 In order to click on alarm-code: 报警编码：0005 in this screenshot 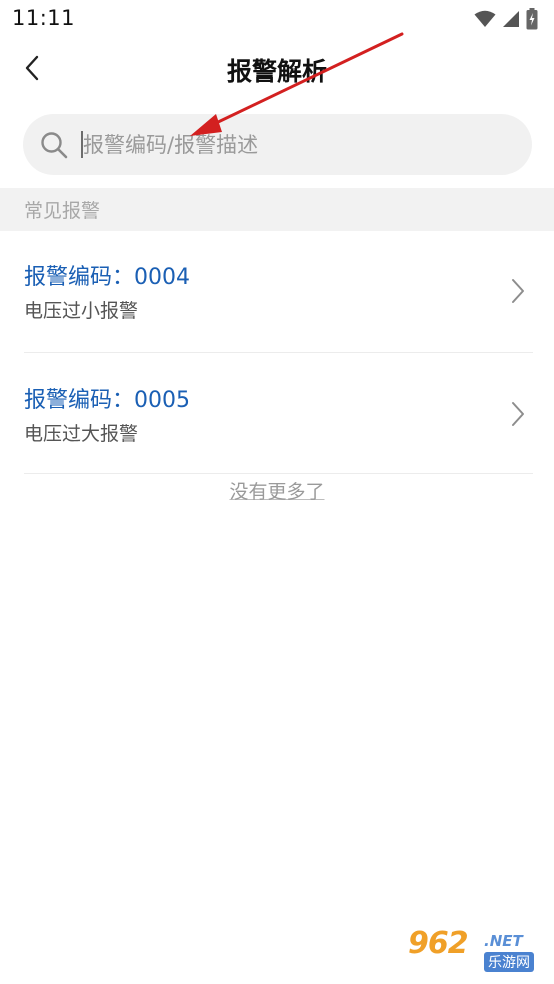, I will do `click(107, 400)`.